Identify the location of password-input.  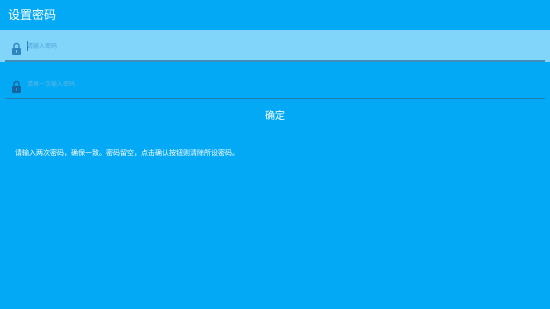
(277, 46).